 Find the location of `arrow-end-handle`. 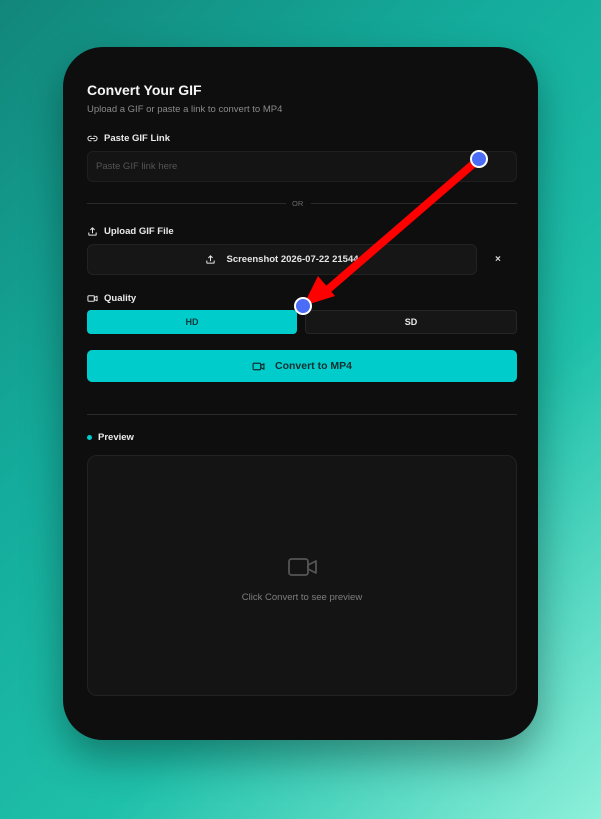

arrow-end-handle is located at coordinates (303, 306).